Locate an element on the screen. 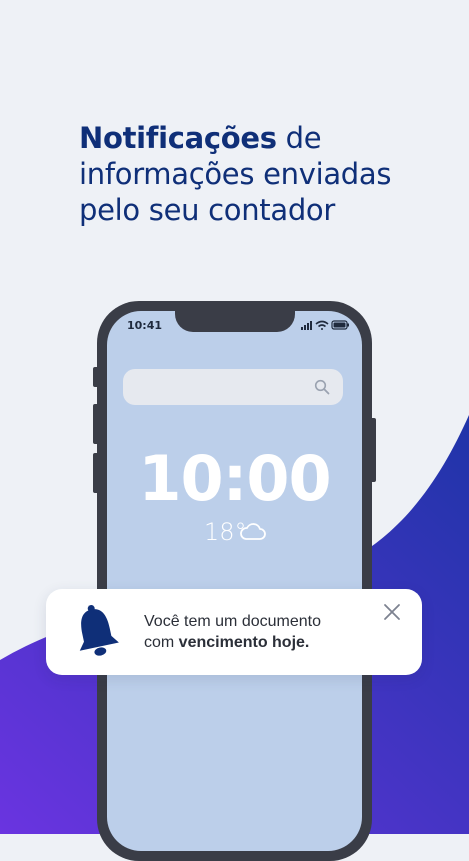  status-time: 10:41 is located at coordinates (145, 325).